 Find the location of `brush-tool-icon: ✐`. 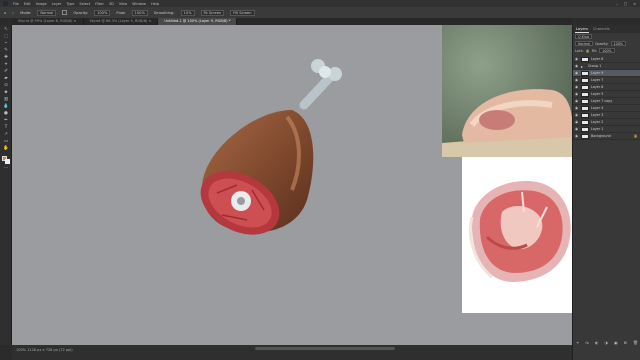

brush-tool-icon: ✐ is located at coordinates (6, 71).